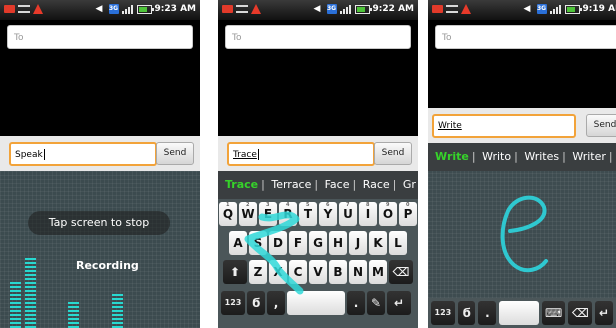 This screenshot has height=328, width=616. Describe the element at coordinates (30, 292) in the screenshot. I see `level-meter-bar` at that location.